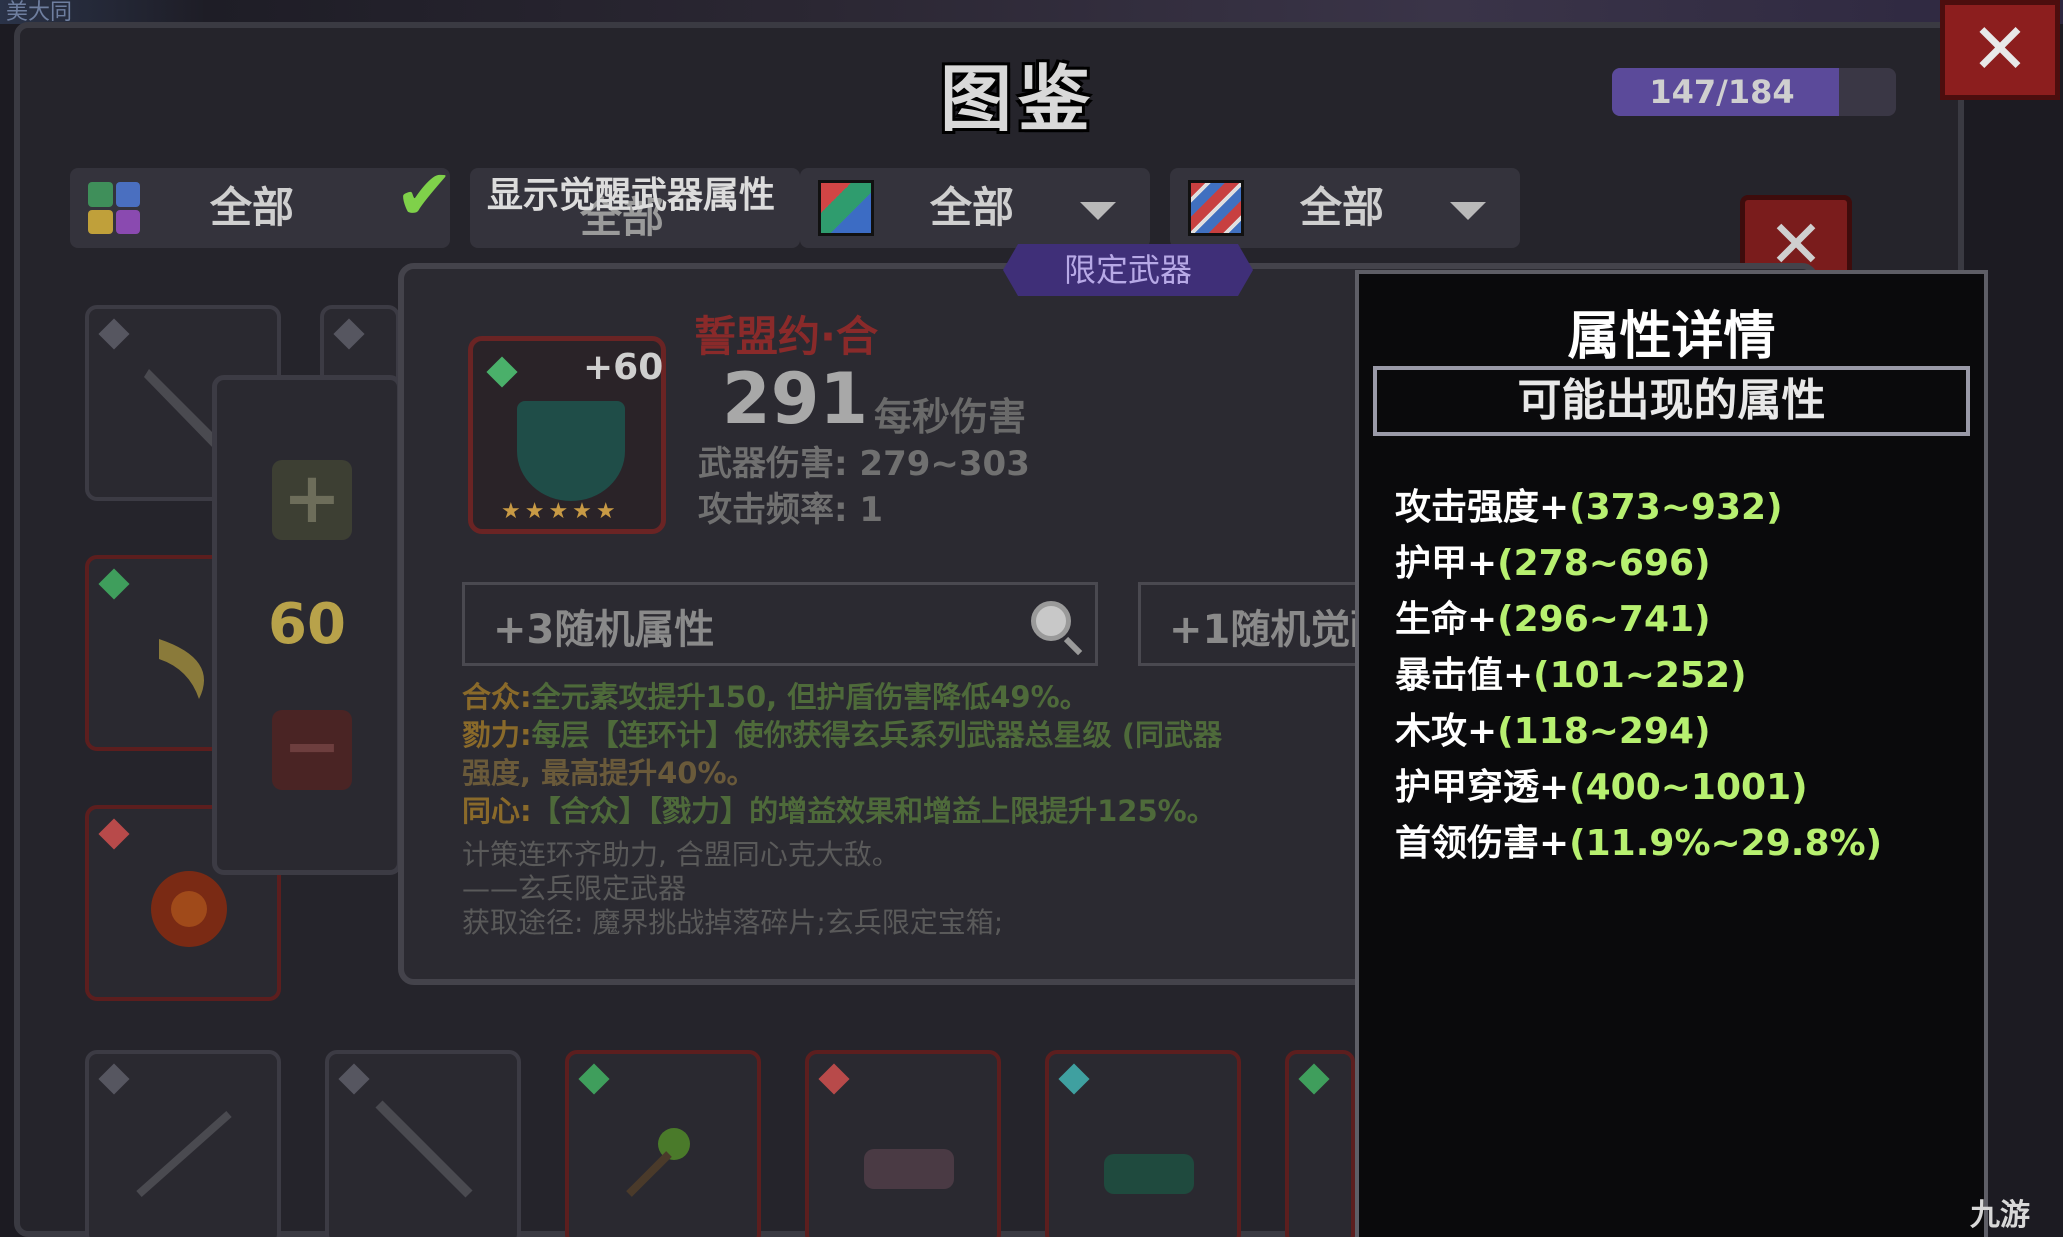 This screenshot has width=2063, height=1237. Describe the element at coordinates (1553, 731) in the screenshot. I see `attribute-row: 木攻+(118~294)` at that location.